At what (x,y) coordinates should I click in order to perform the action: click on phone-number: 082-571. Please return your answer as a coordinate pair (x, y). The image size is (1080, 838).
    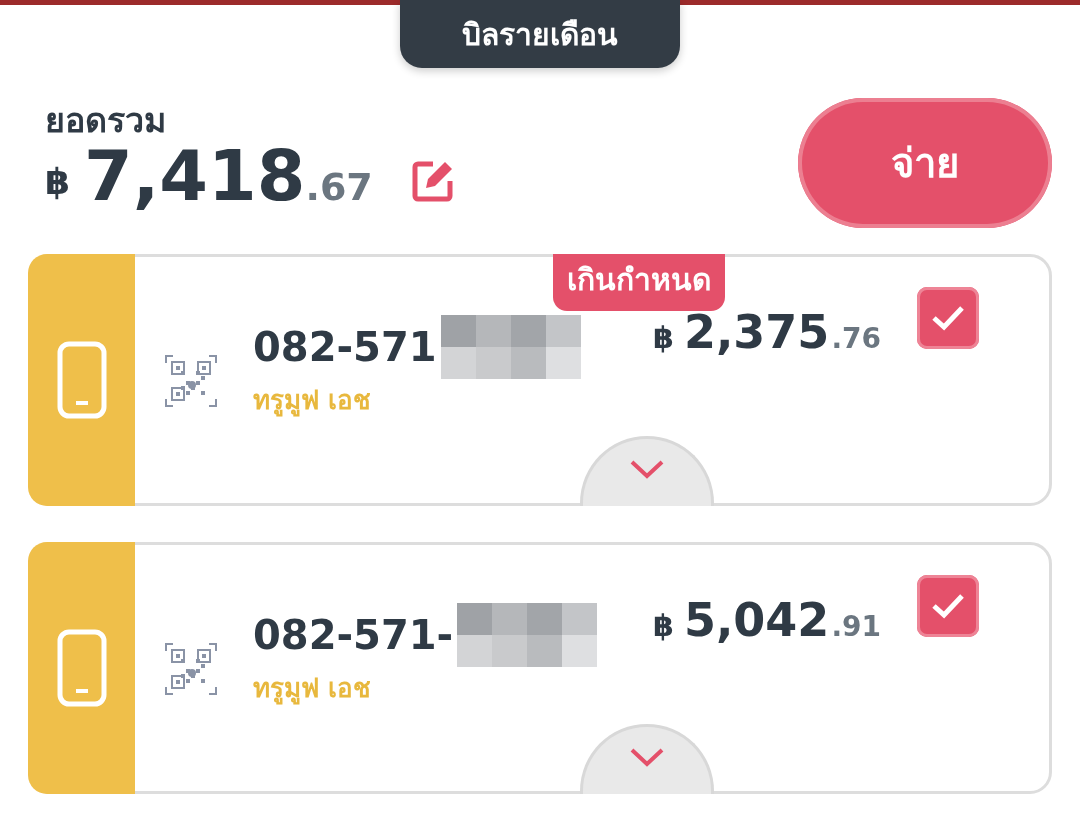
    Looking at the image, I should click on (345, 347).